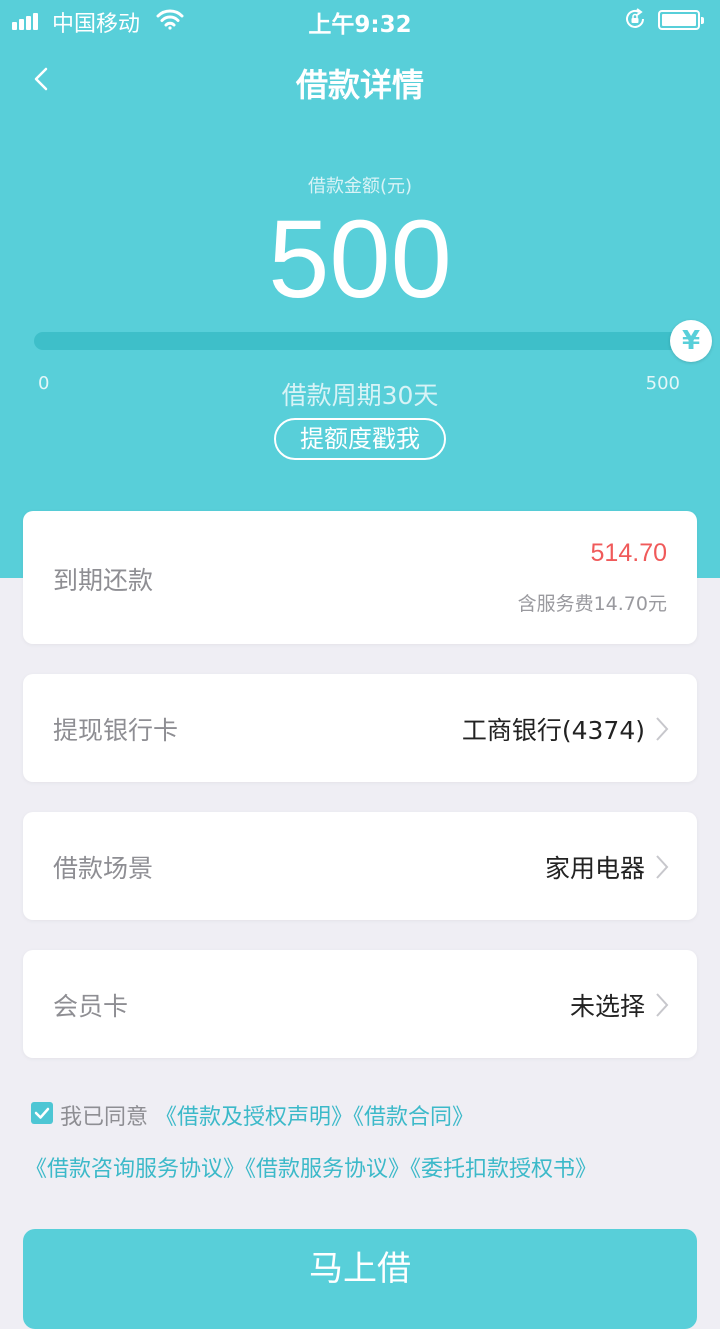 The image size is (720, 1329). What do you see at coordinates (103, 580) in the screenshot?
I see `due-label: 到期还款` at bounding box center [103, 580].